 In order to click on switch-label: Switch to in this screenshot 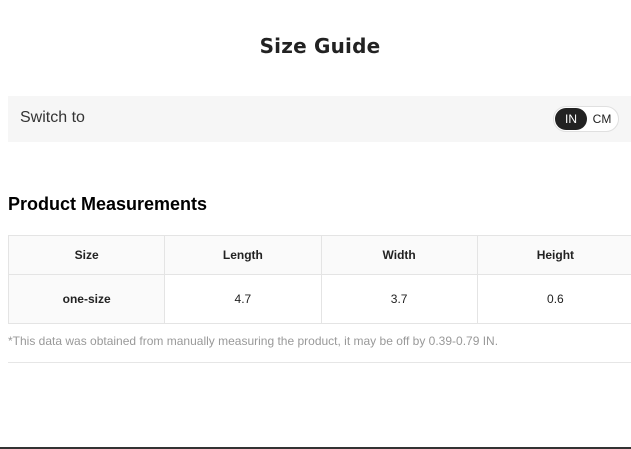, I will do `click(52, 117)`.